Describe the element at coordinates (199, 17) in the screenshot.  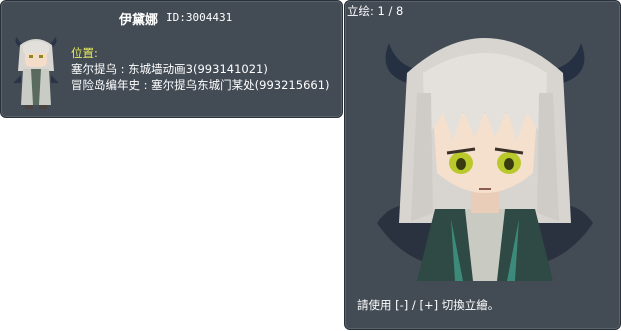
I see `npc-id: ID:3004431` at that location.